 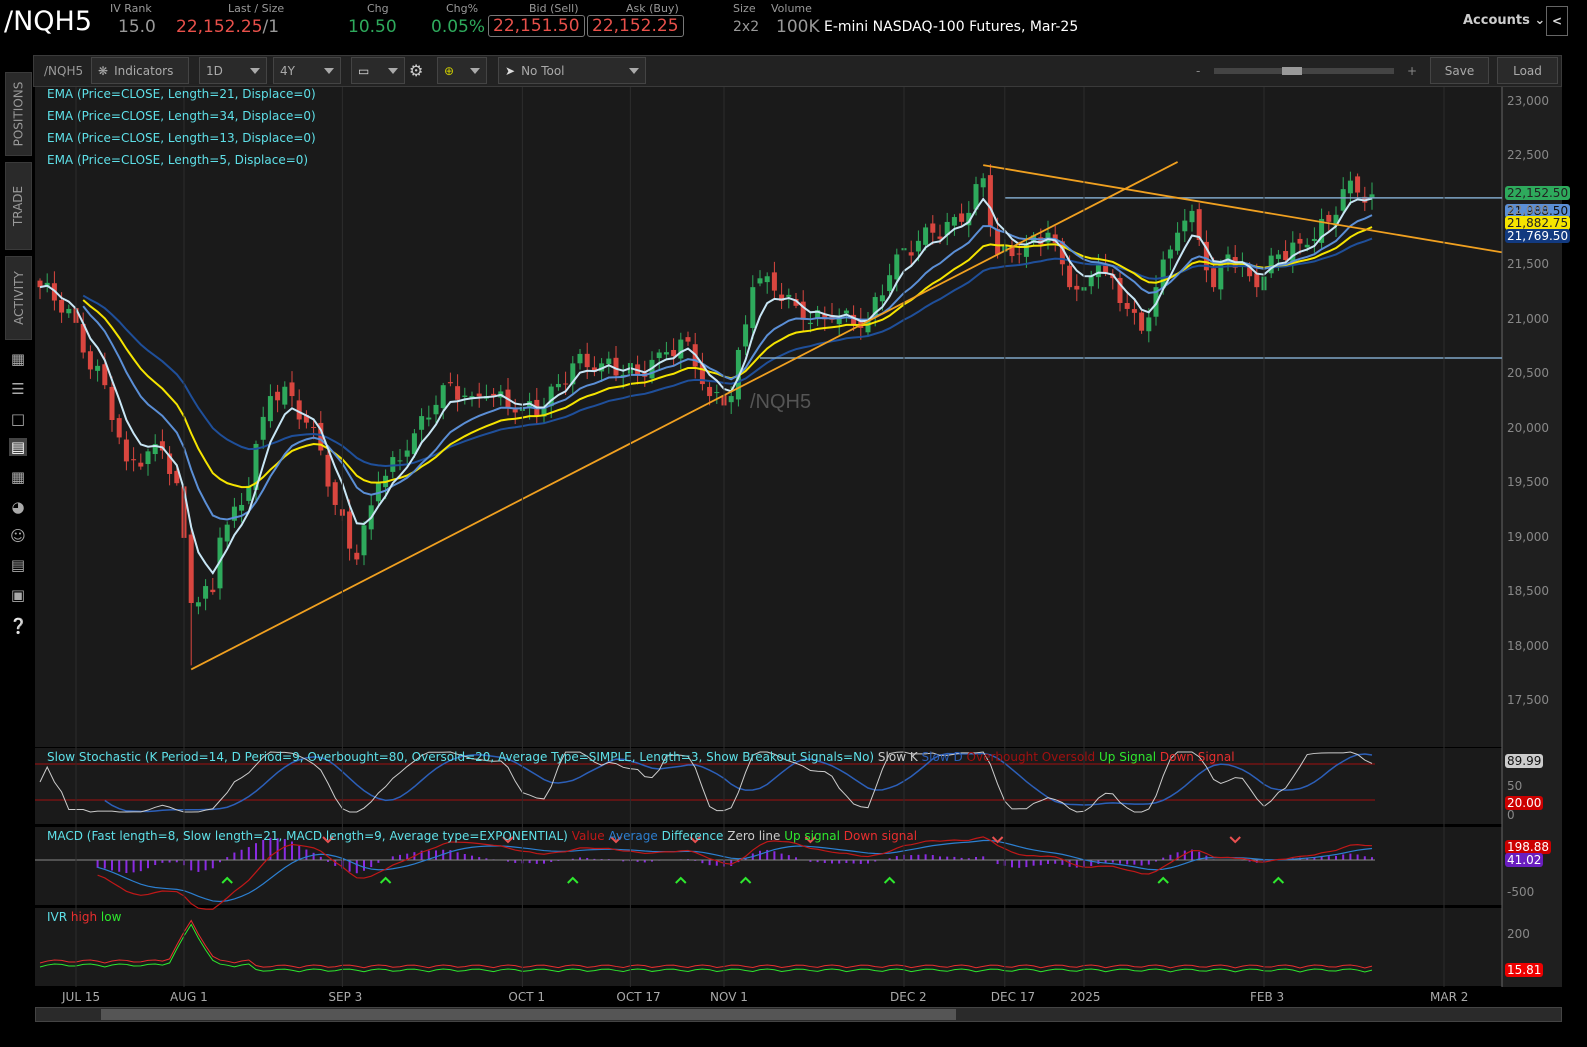 What do you see at coordinates (1528, 209) in the screenshot?
I see `price-axis-tick: 22,000` at bounding box center [1528, 209].